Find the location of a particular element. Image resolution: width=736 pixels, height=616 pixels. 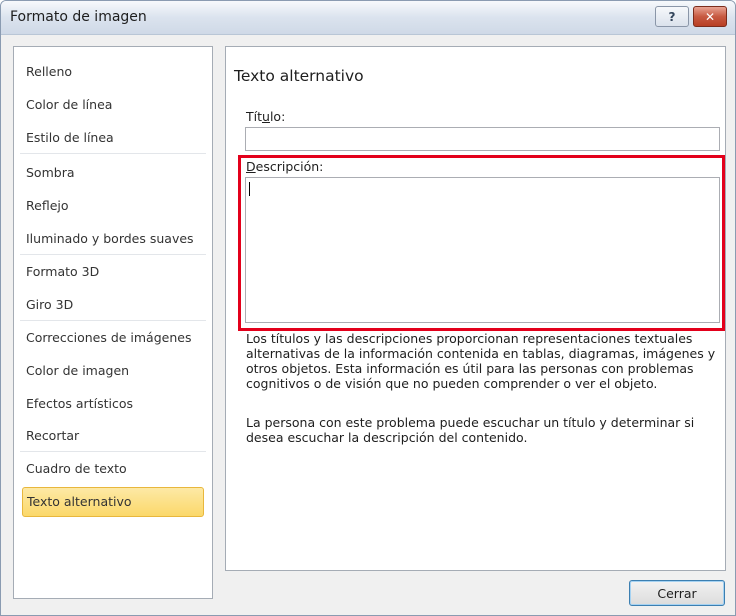

titulo-label: Título: is located at coordinates (266, 116).